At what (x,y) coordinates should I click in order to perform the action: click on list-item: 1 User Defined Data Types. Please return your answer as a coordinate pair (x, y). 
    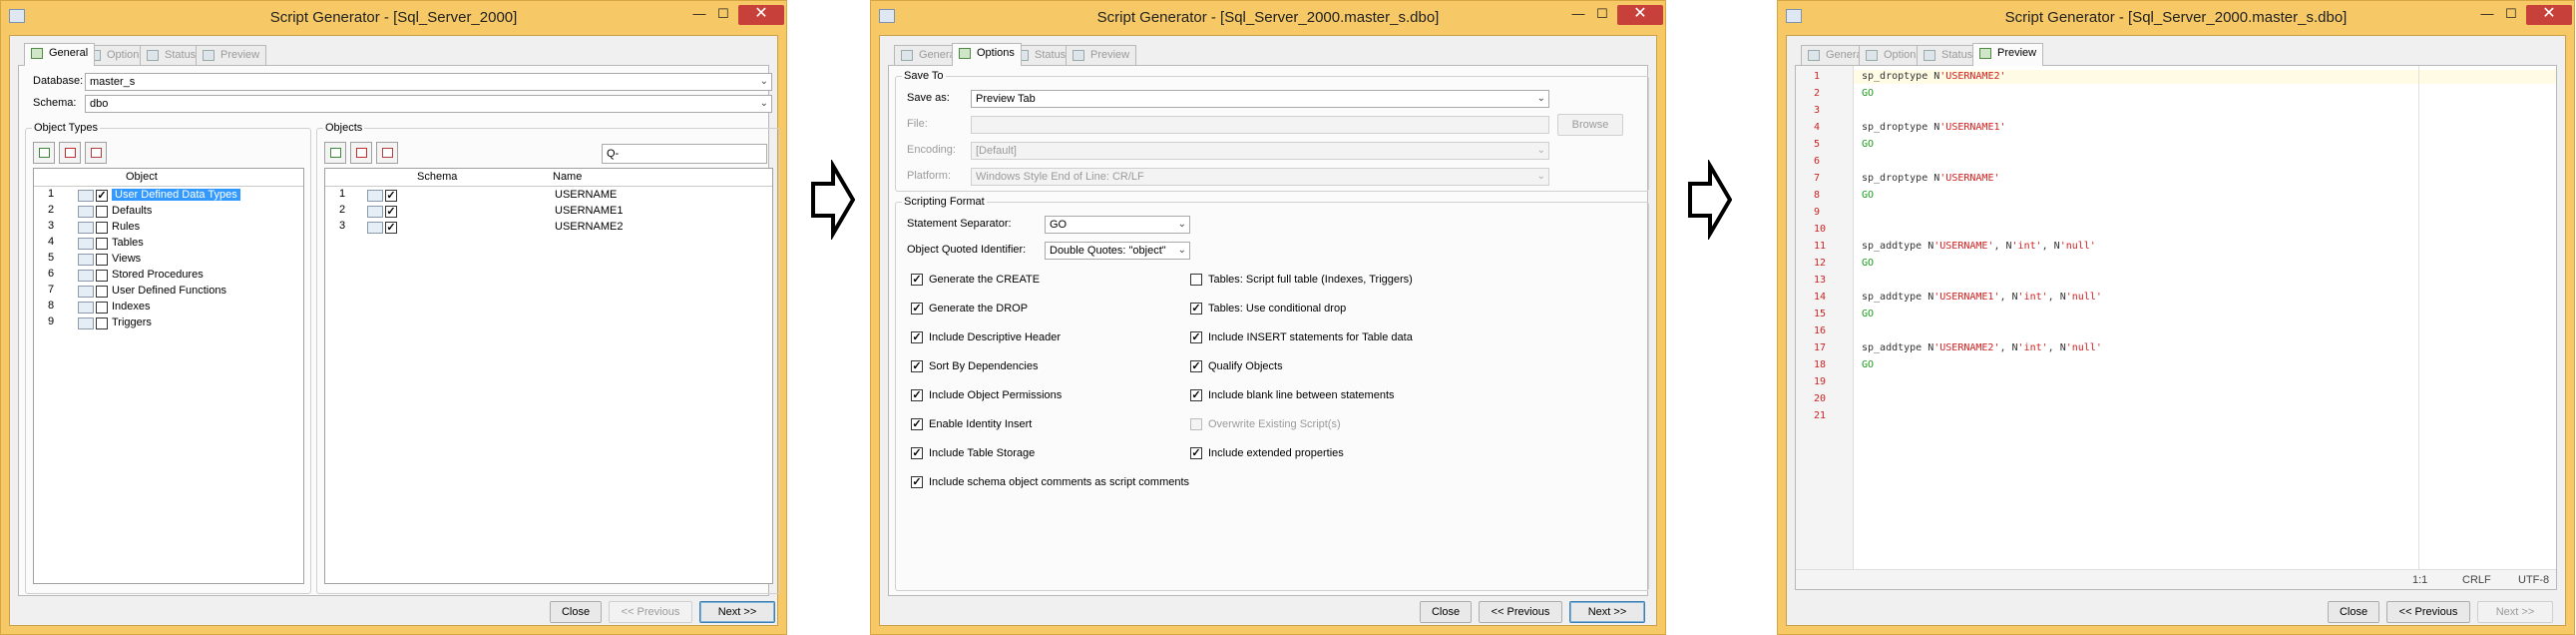
    Looking at the image, I should click on (168, 196).